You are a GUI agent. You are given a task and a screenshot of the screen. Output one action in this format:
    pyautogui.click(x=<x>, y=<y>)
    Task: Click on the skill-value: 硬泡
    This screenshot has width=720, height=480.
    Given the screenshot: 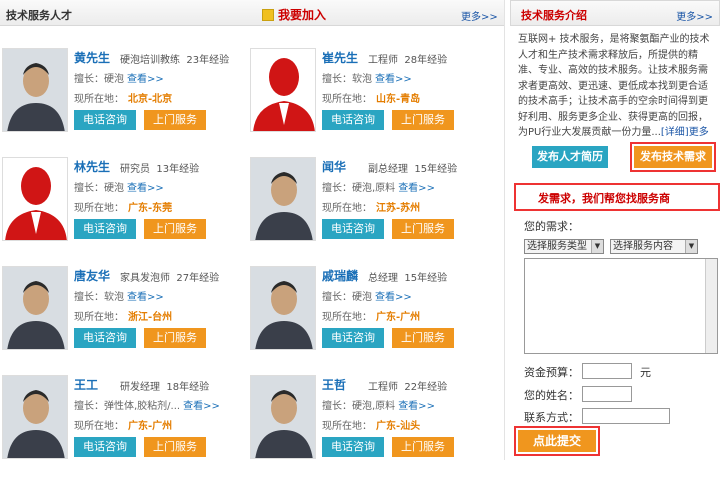 What is the action you would take?
    pyautogui.click(x=362, y=297)
    